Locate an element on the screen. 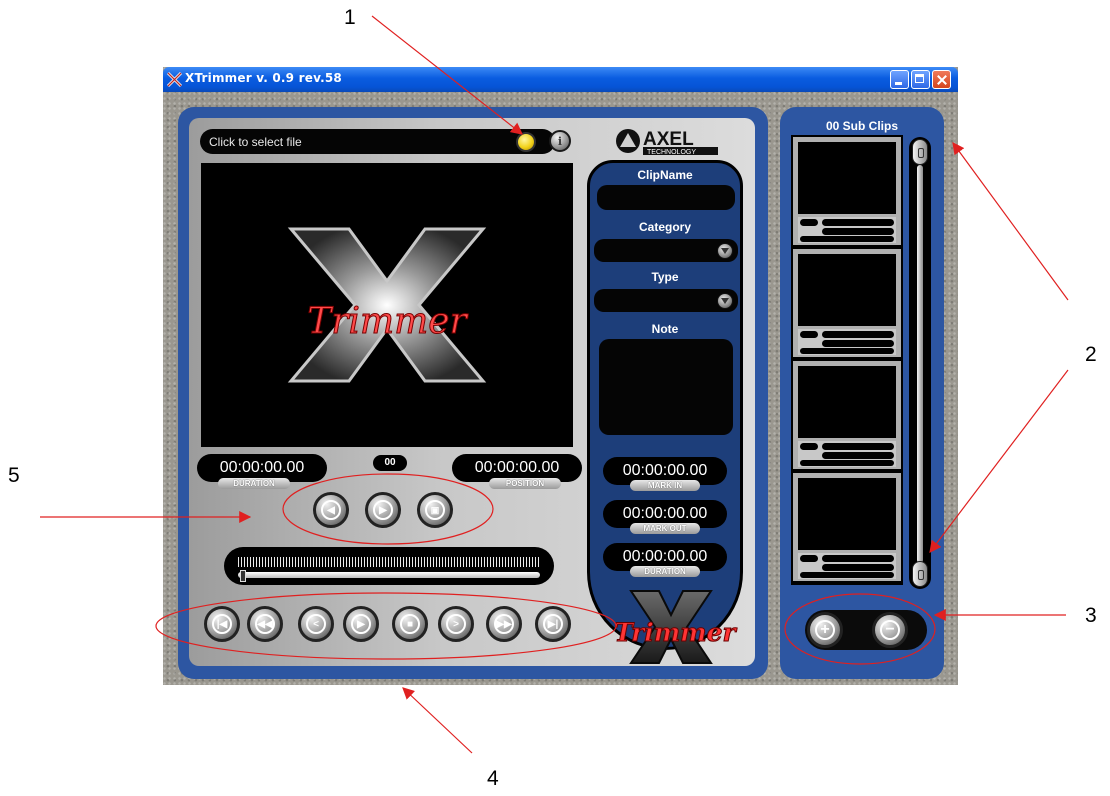  callout-4: 4 is located at coordinates (493, 778).